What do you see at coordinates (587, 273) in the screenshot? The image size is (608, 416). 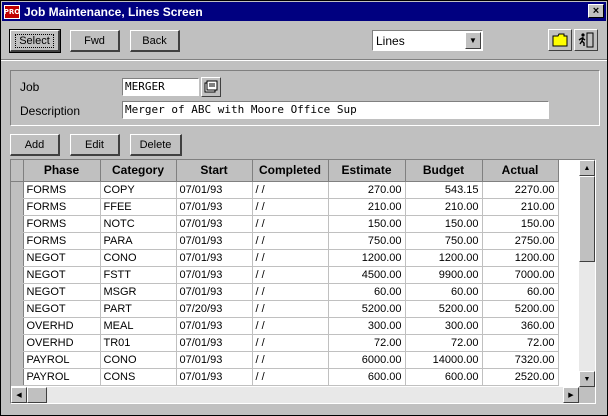 I see `vertical-scrollbar: ▲ ▼` at bounding box center [587, 273].